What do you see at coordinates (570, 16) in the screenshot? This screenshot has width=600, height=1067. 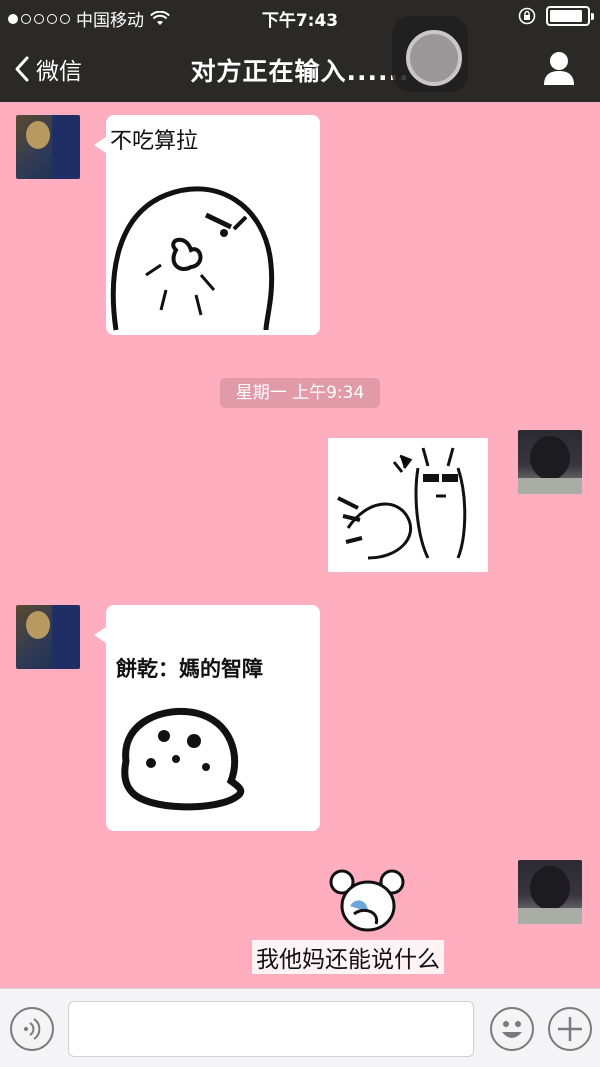 I see `battery-icon` at bounding box center [570, 16].